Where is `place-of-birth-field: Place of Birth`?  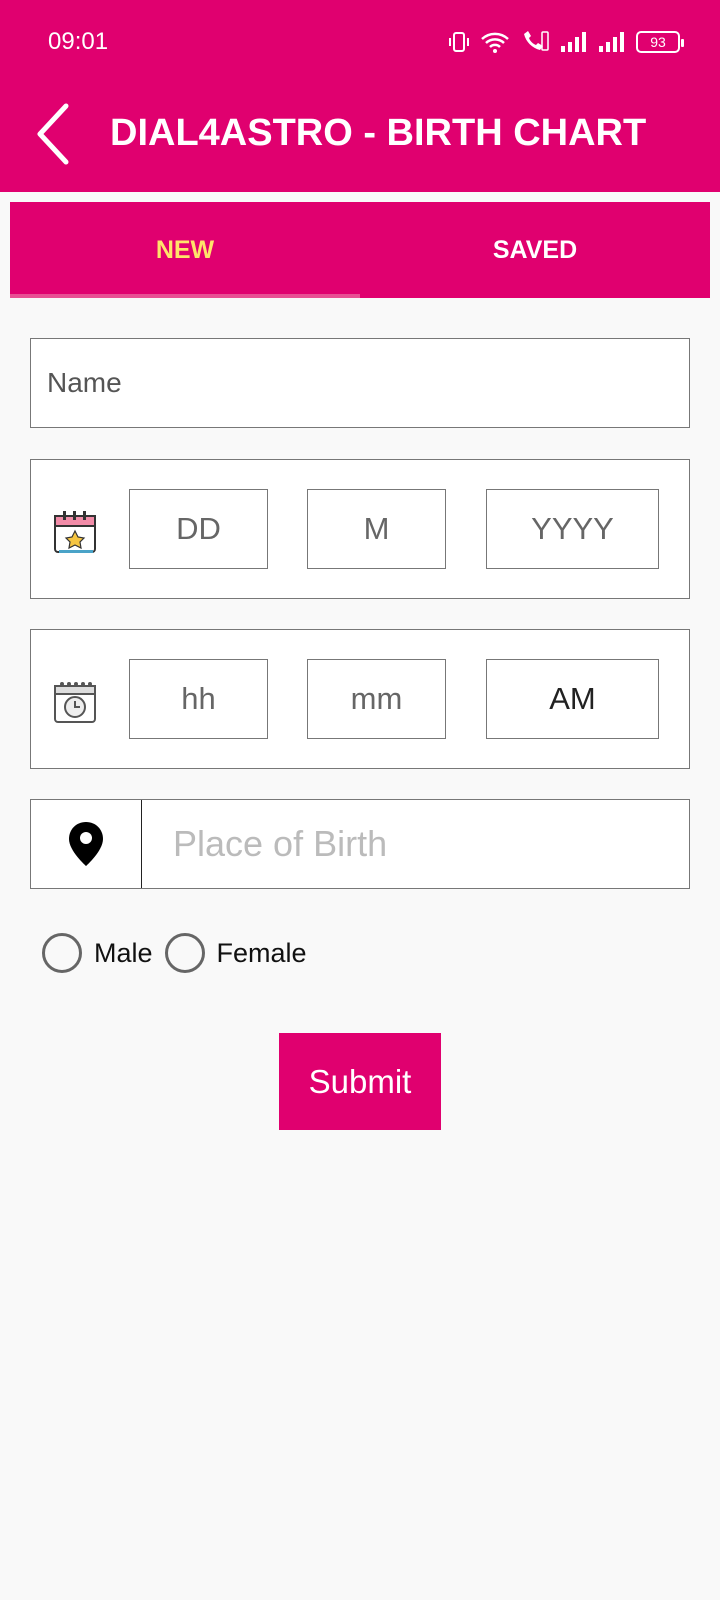
place-of-birth-field: Place of Birth is located at coordinates (360, 844).